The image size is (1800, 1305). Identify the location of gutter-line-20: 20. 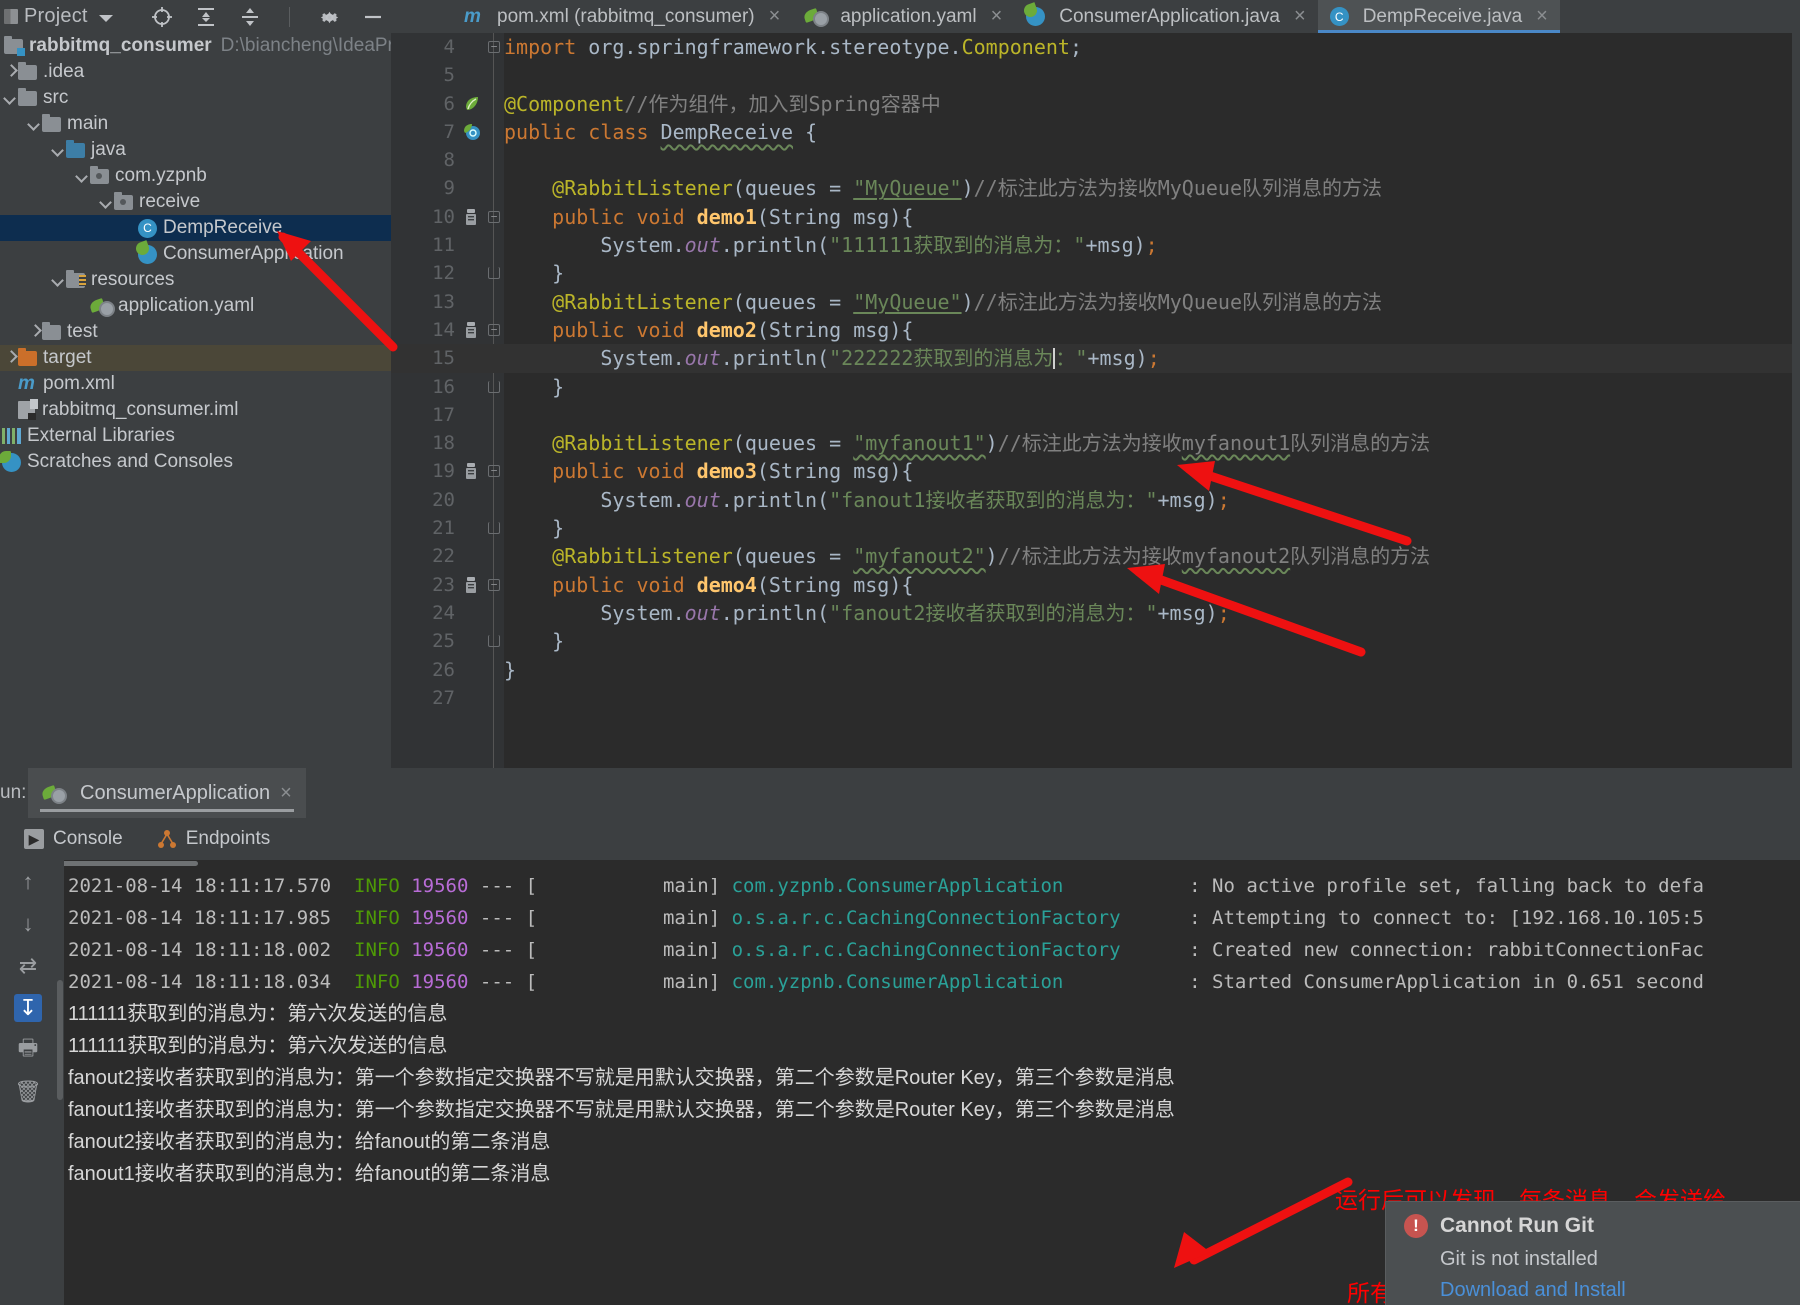
(437, 500).